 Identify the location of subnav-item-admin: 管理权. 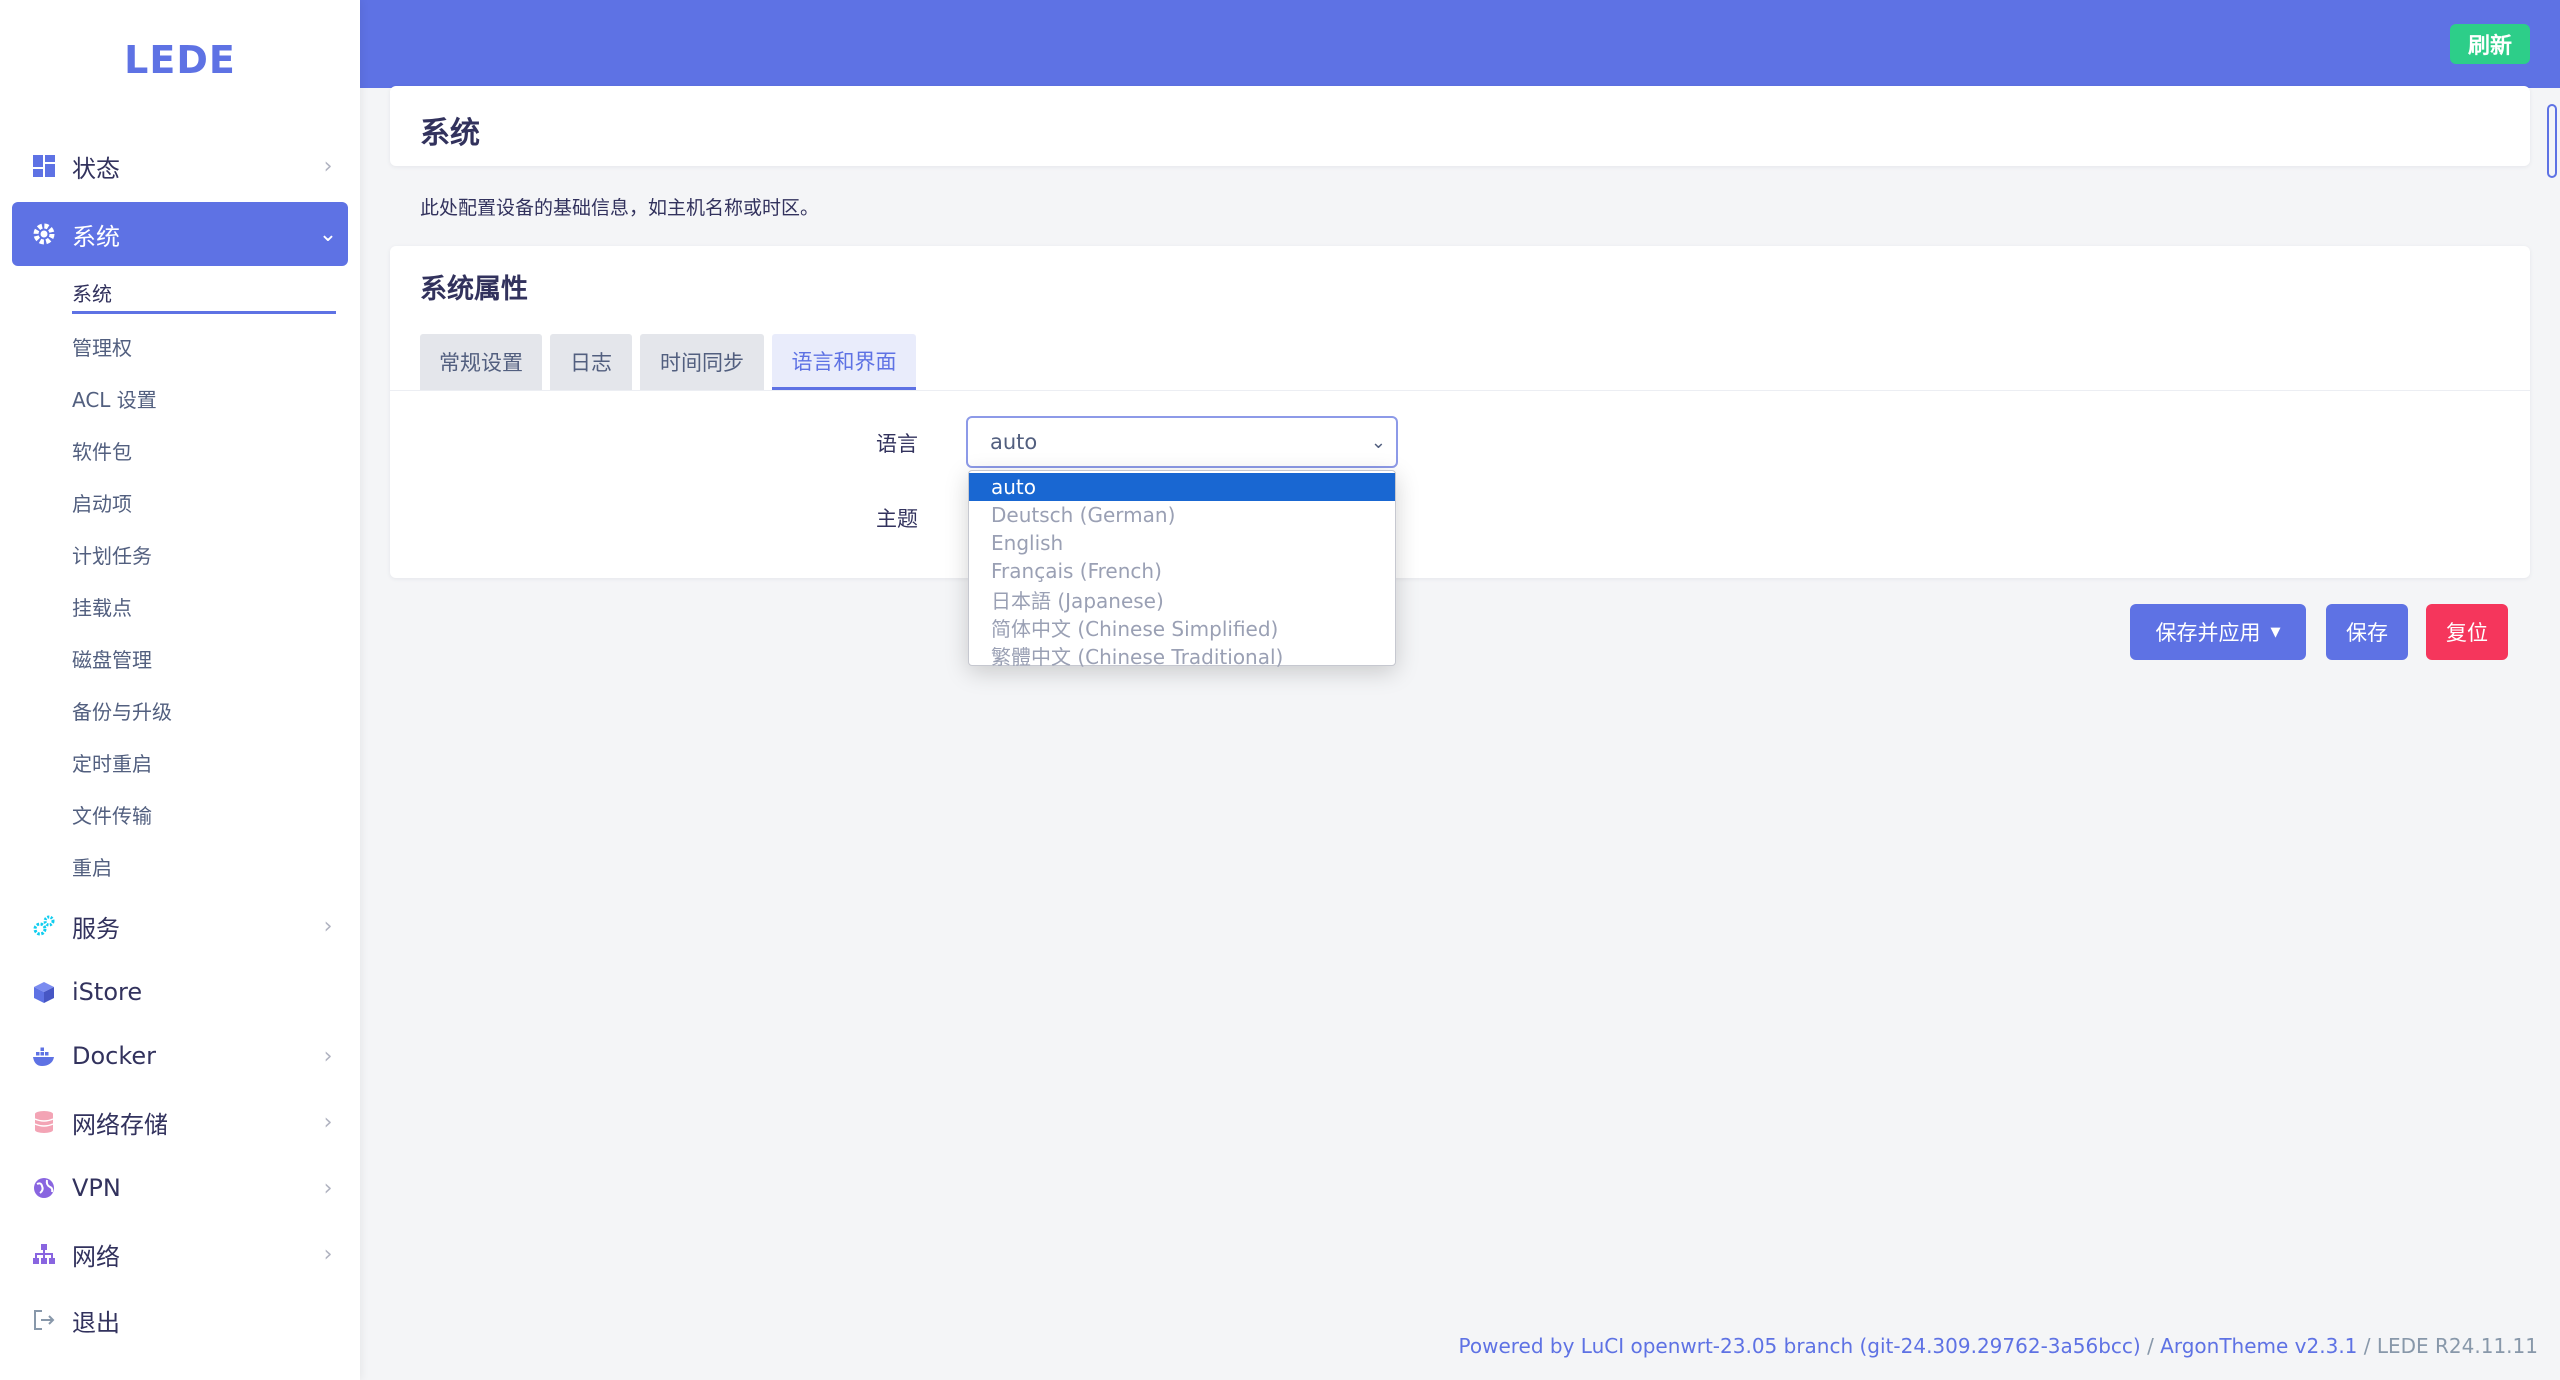
(102, 346).